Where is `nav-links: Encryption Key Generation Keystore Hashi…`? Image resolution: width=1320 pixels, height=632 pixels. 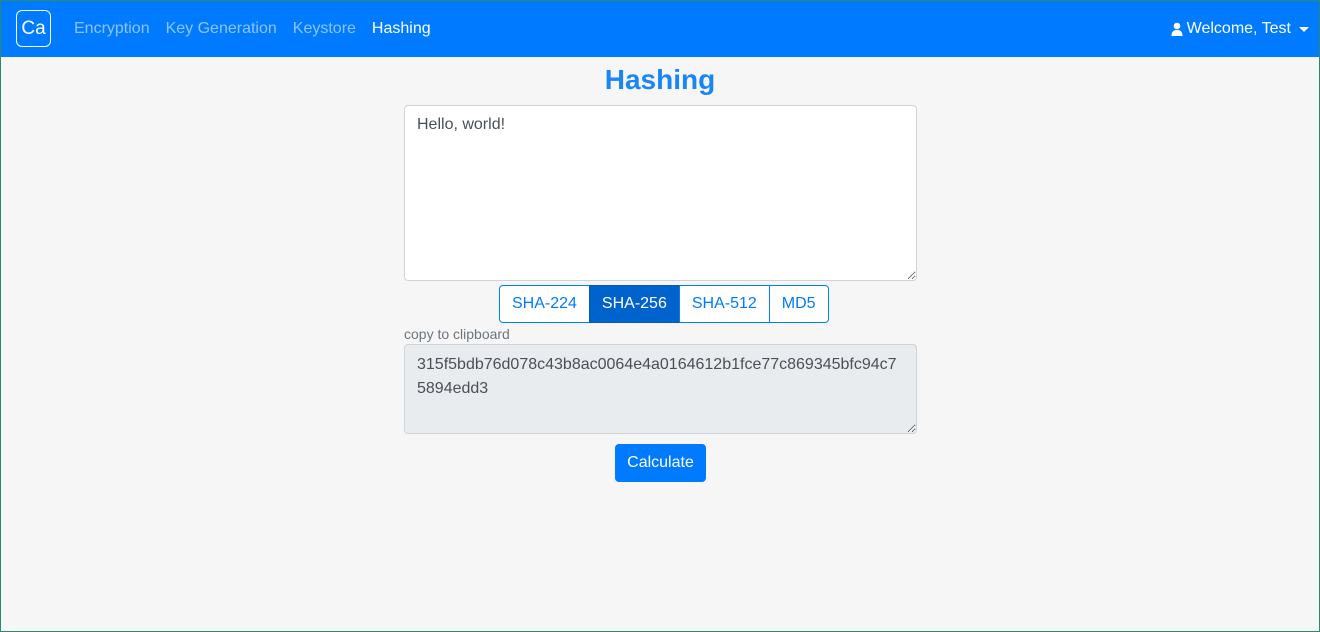 nav-links: Encryption Key Generation Keystore Hashi… is located at coordinates (260, 29).